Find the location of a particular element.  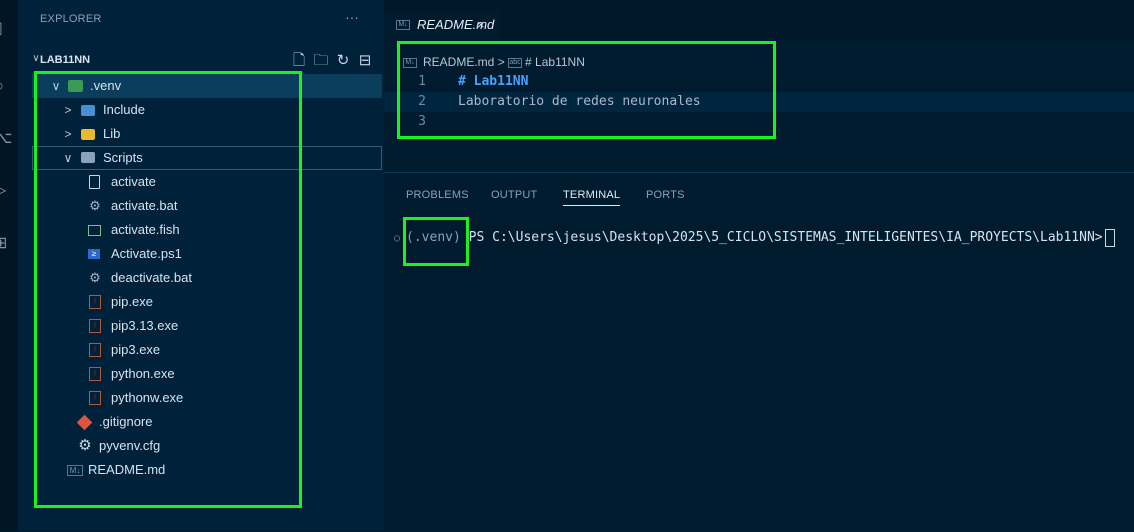

breadcrumb-file: README.md is located at coordinates (458, 62).